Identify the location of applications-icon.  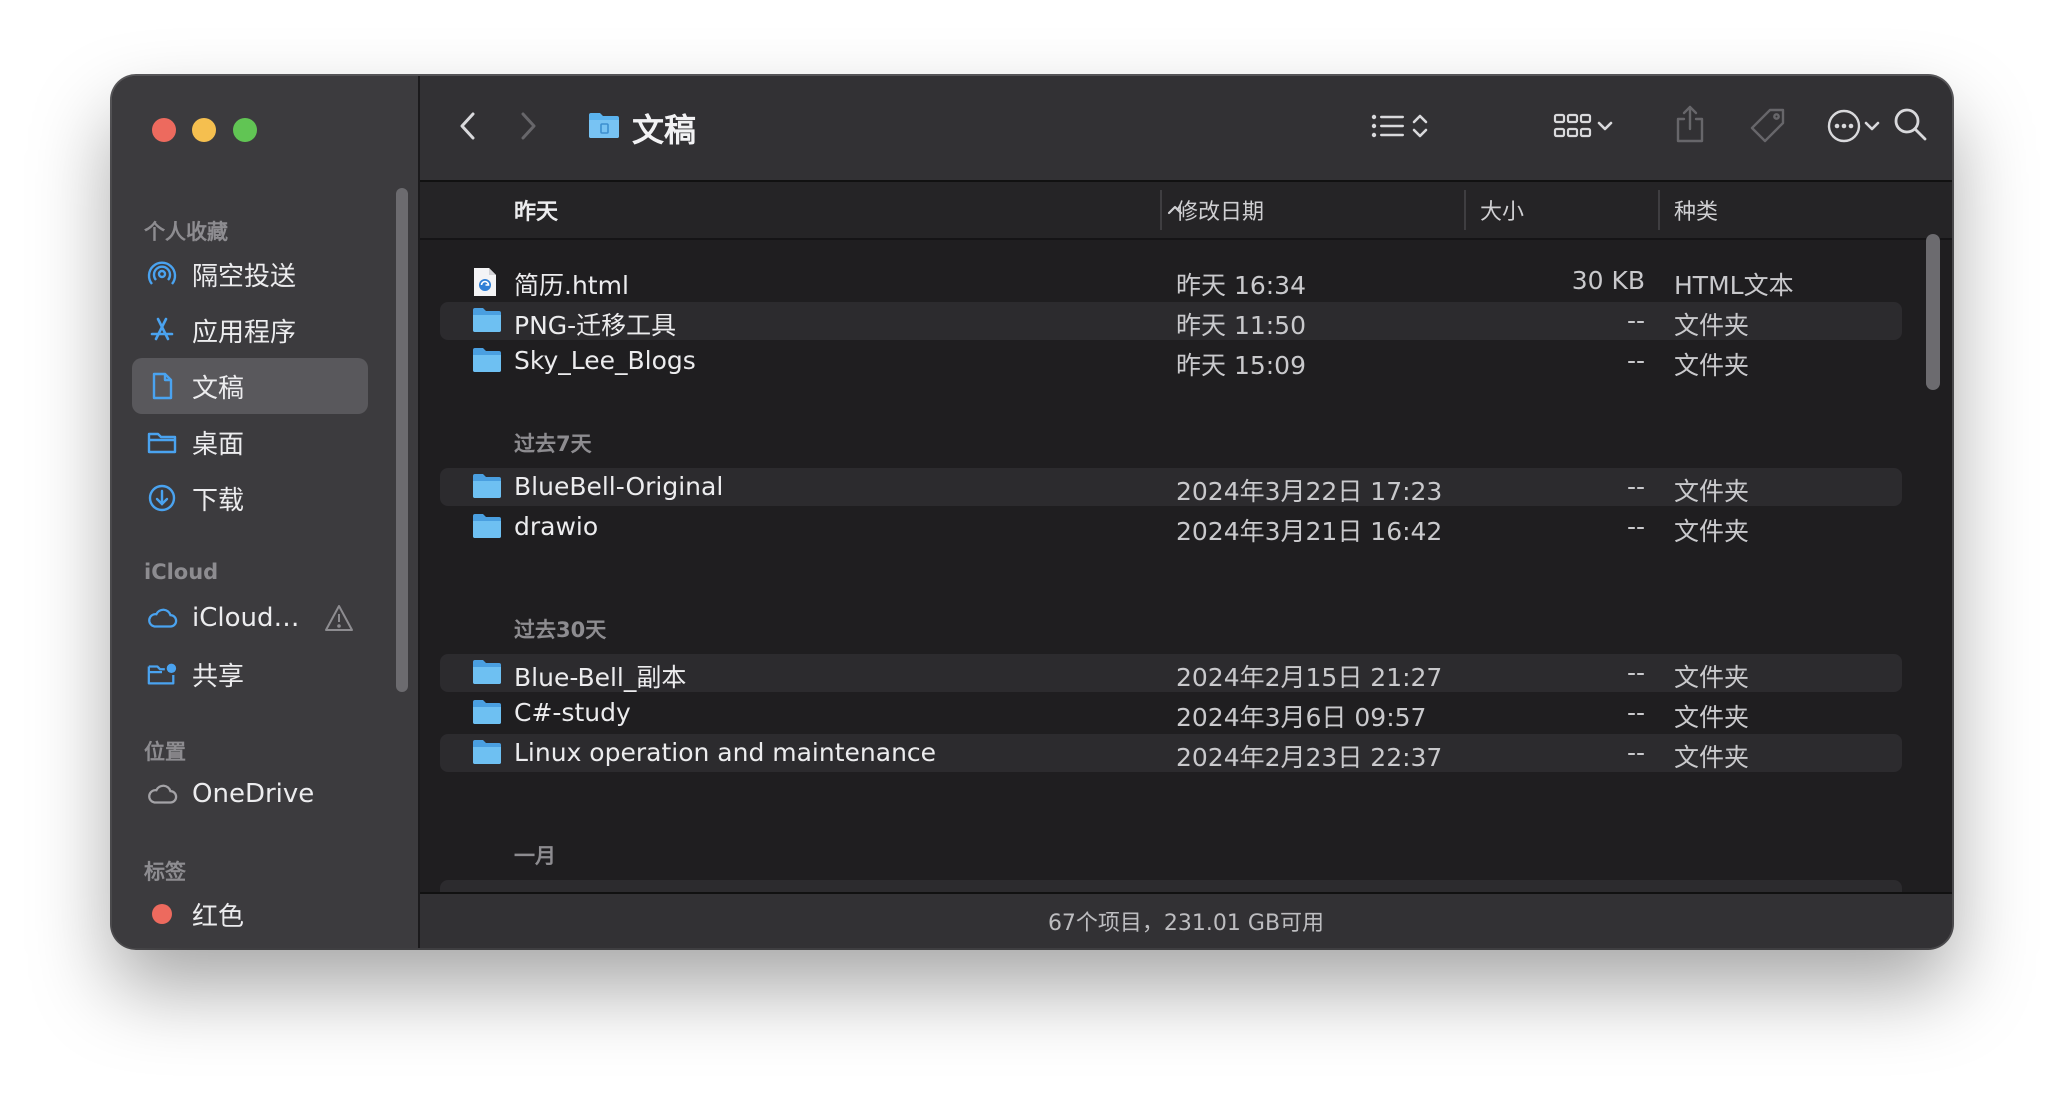
(162, 330).